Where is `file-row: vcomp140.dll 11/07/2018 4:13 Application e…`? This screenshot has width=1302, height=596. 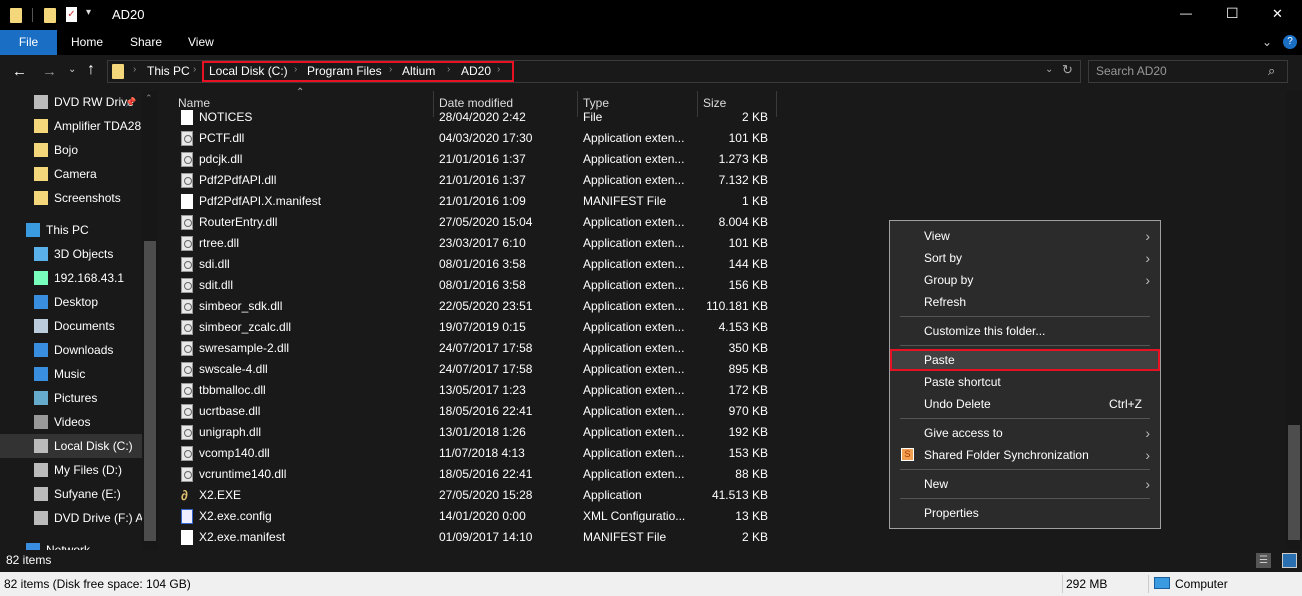
file-row: vcomp140.dll 11/07/2018 4:13 Application e… is located at coordinates (470, 453).